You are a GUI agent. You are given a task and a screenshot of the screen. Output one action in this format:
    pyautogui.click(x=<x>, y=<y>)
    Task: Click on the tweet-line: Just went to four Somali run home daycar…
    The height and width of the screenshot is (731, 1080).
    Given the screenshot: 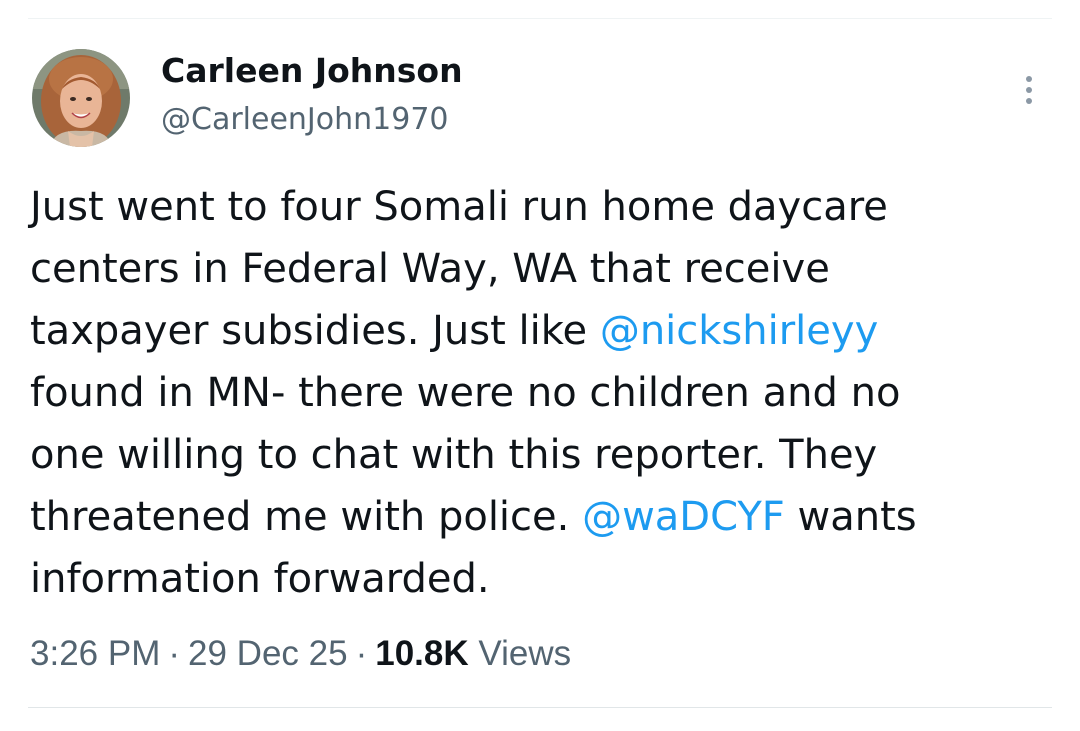 What is the action you would take?
    pyautogui.click(x=535, y=207)
    